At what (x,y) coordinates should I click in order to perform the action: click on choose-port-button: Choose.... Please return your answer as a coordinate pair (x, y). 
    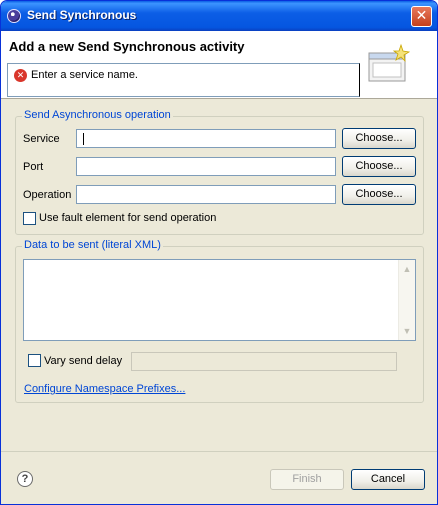
    Looking at the image, I should click on (379, 166).